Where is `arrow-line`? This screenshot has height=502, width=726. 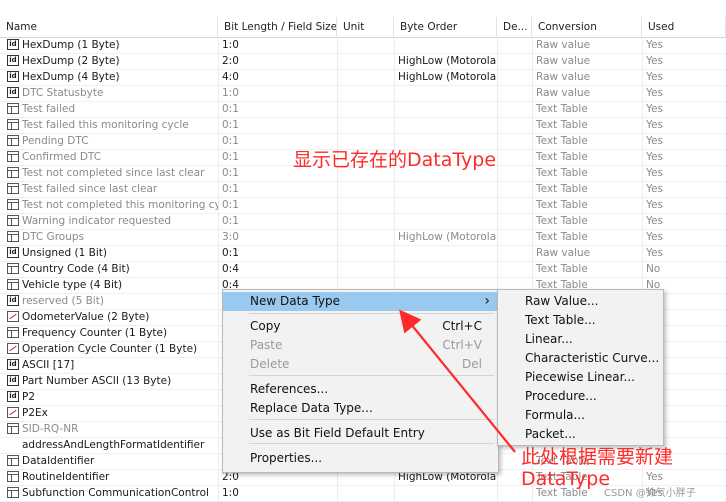
arrow-line is located at coordinates (457, 381).